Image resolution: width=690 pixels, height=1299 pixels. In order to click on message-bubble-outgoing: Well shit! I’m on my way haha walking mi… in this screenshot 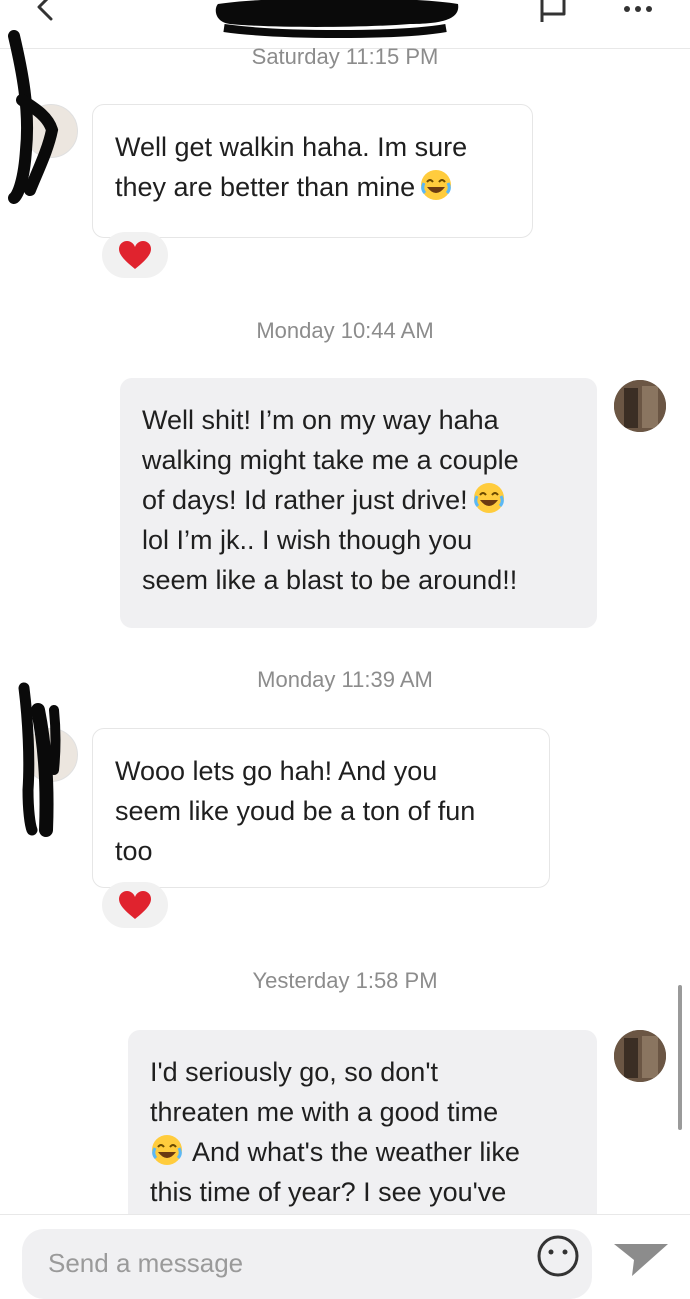, I will do `click(358, 503)`.